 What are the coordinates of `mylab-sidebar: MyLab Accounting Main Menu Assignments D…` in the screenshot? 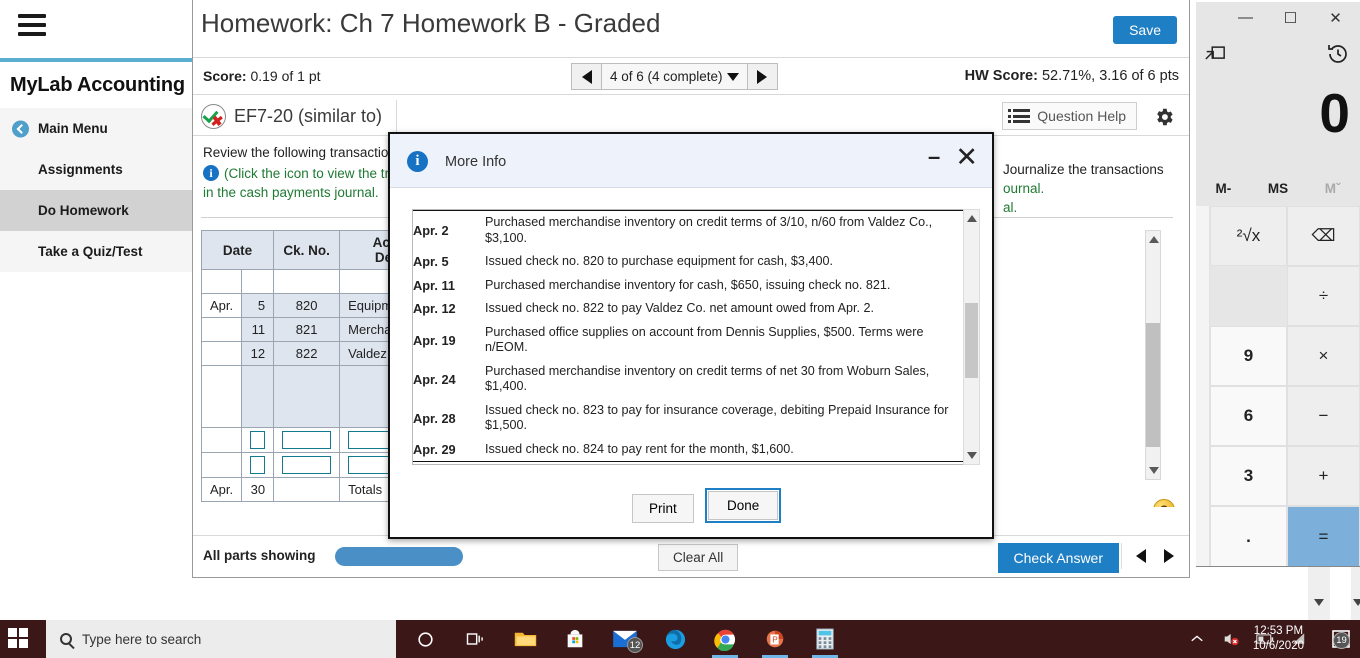 It's located at (96, 310).